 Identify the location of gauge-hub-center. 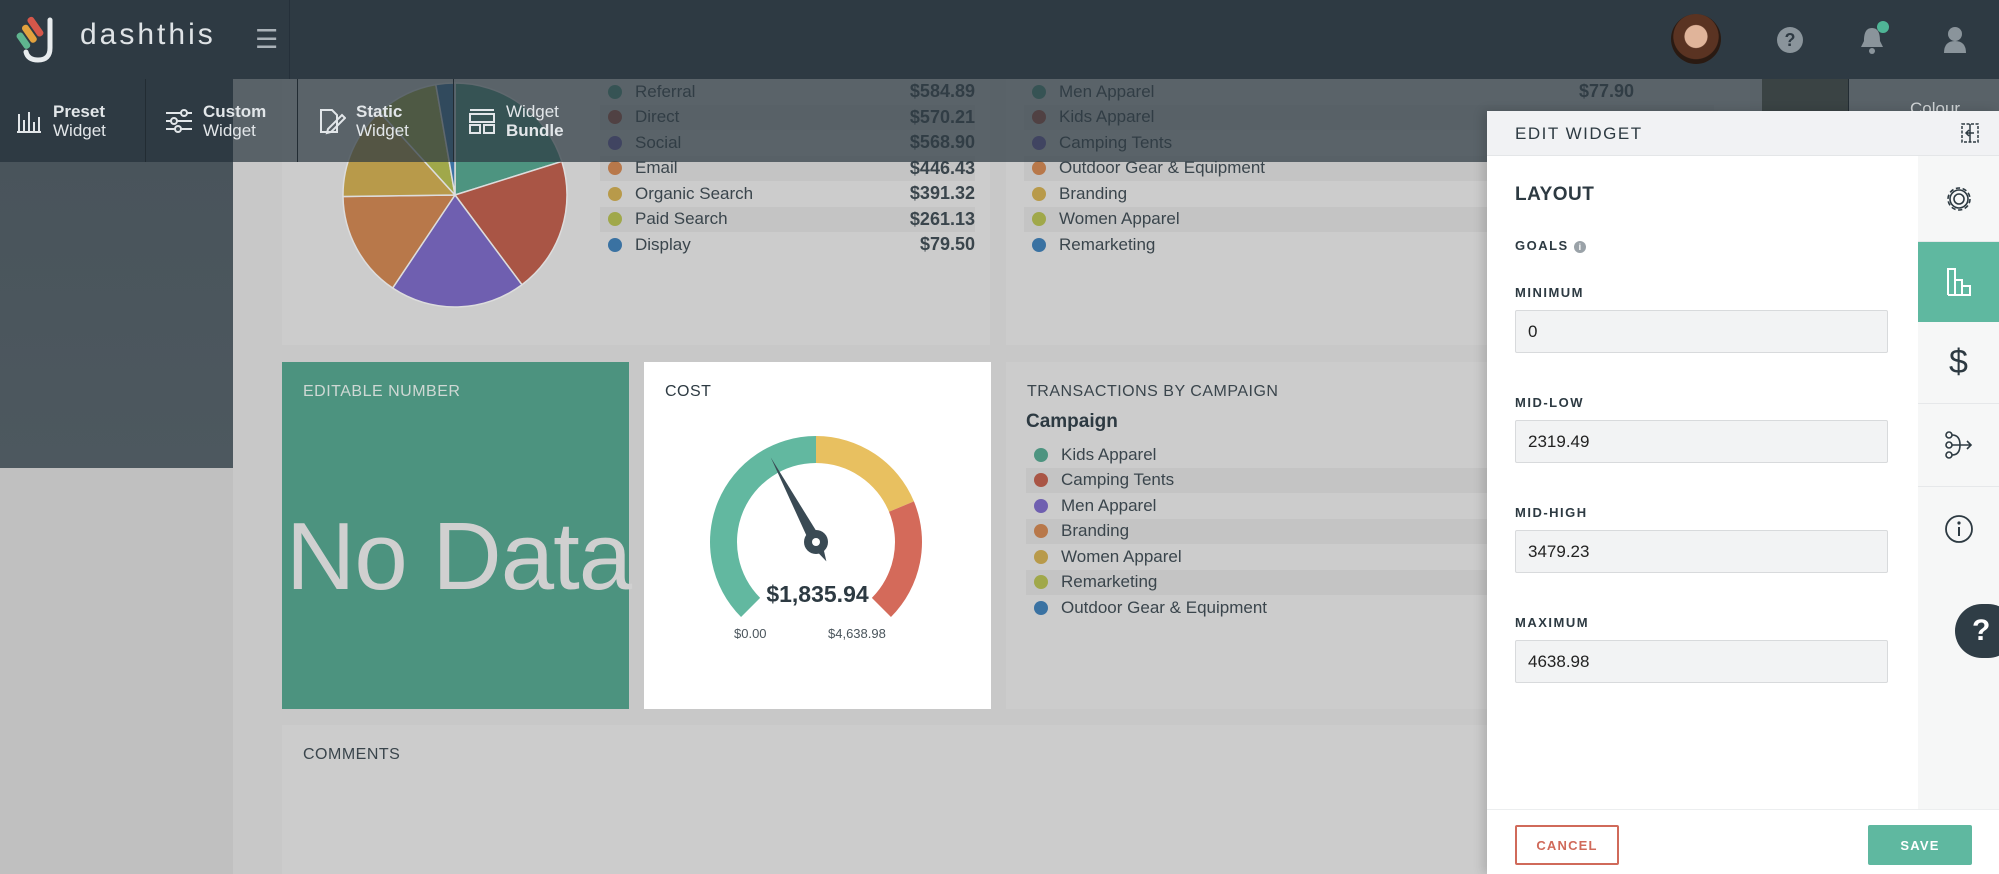
(816, 542).